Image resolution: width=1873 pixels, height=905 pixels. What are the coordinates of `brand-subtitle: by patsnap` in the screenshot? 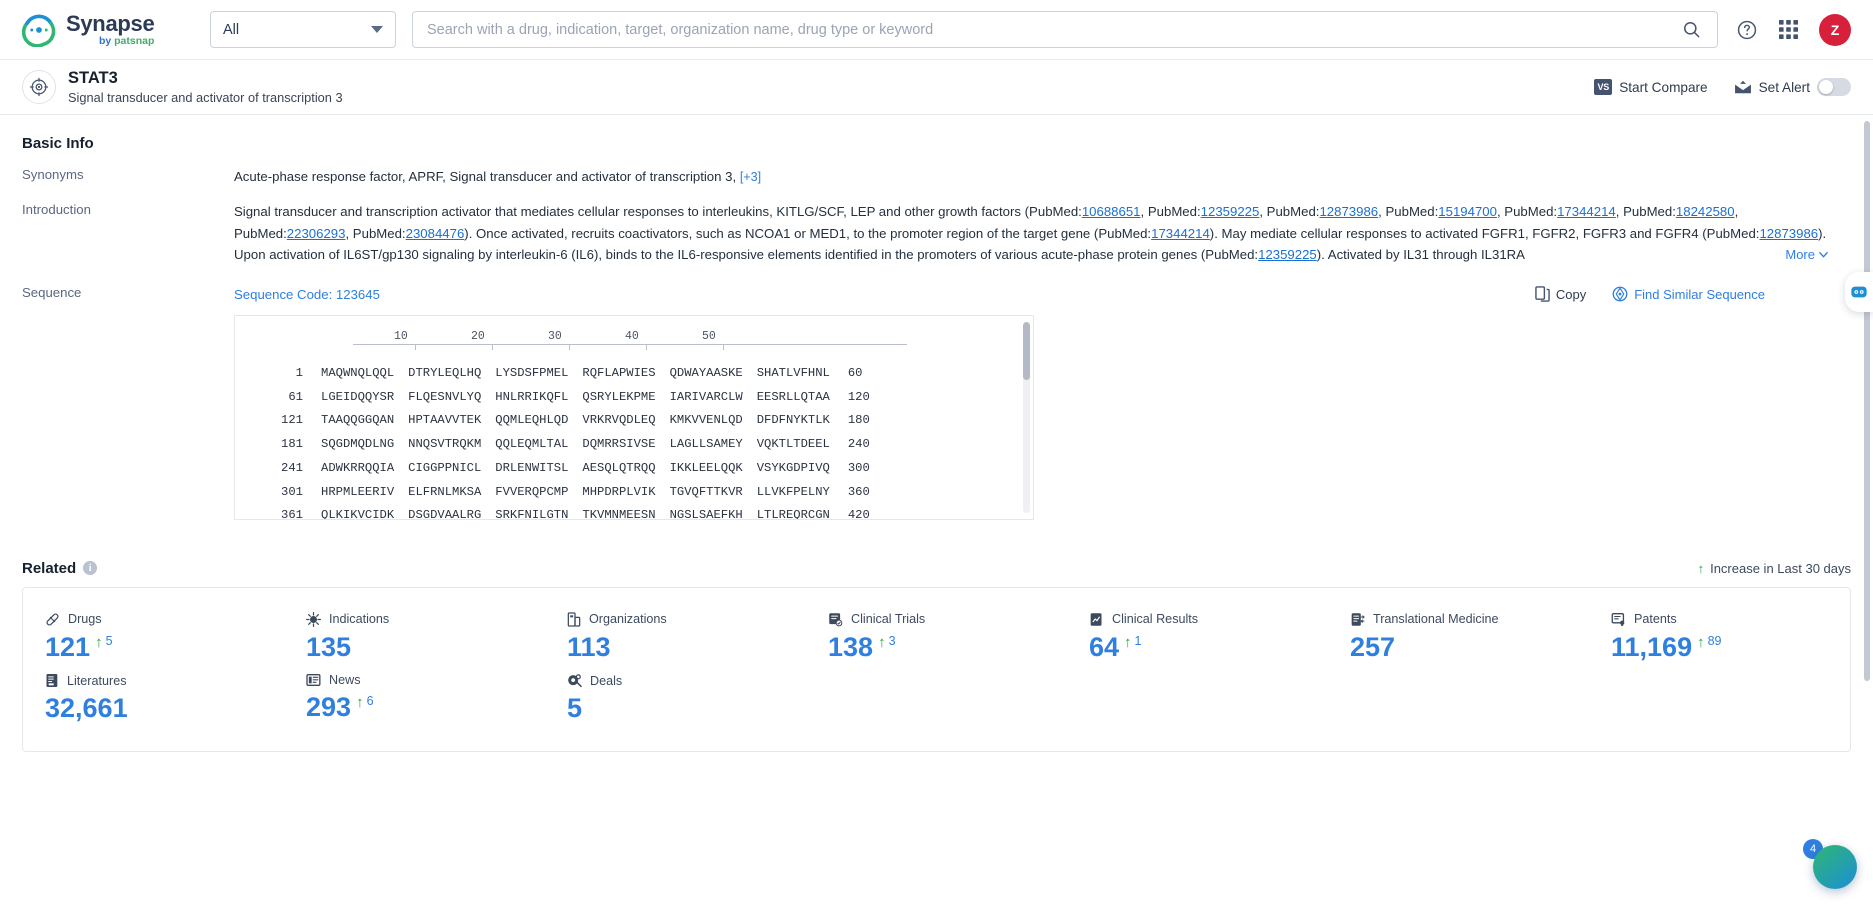 It's located at (126, 40).